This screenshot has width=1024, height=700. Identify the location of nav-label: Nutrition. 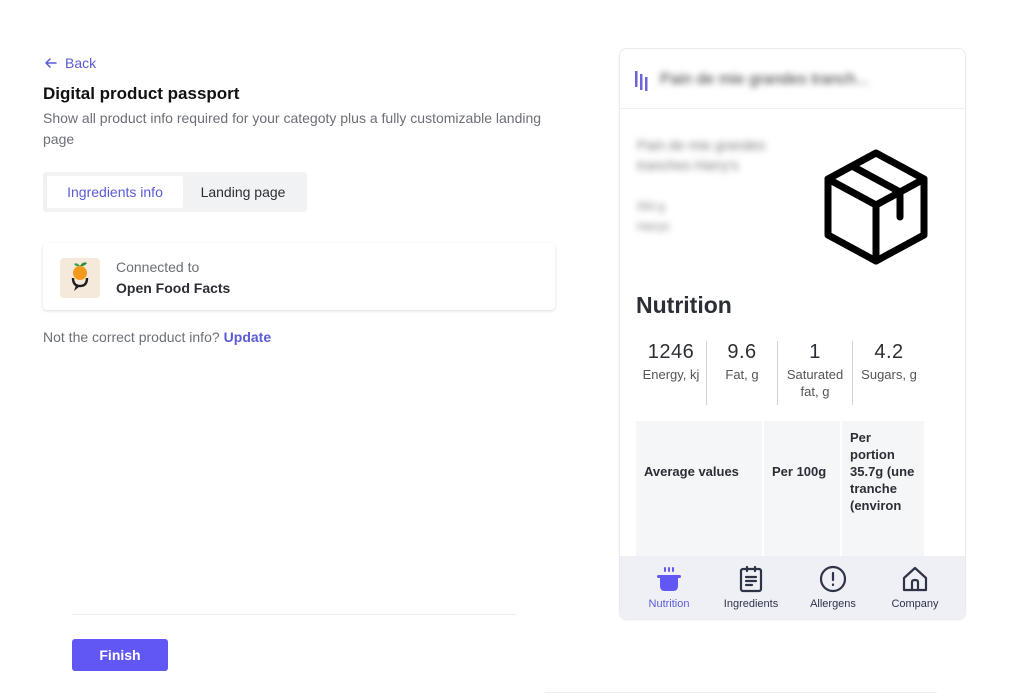
(669, 604).